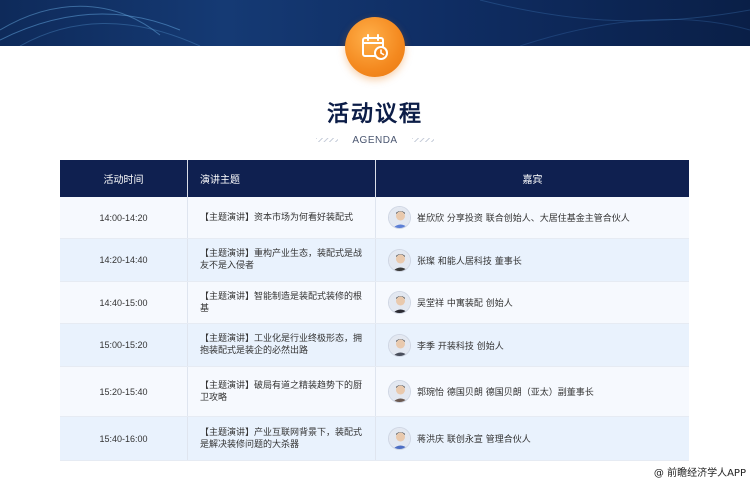  What do you see at coordinates (123, 345) in the screenshot?
I see `row-time: 15:00-15:20` at bounding box center [123, 345].